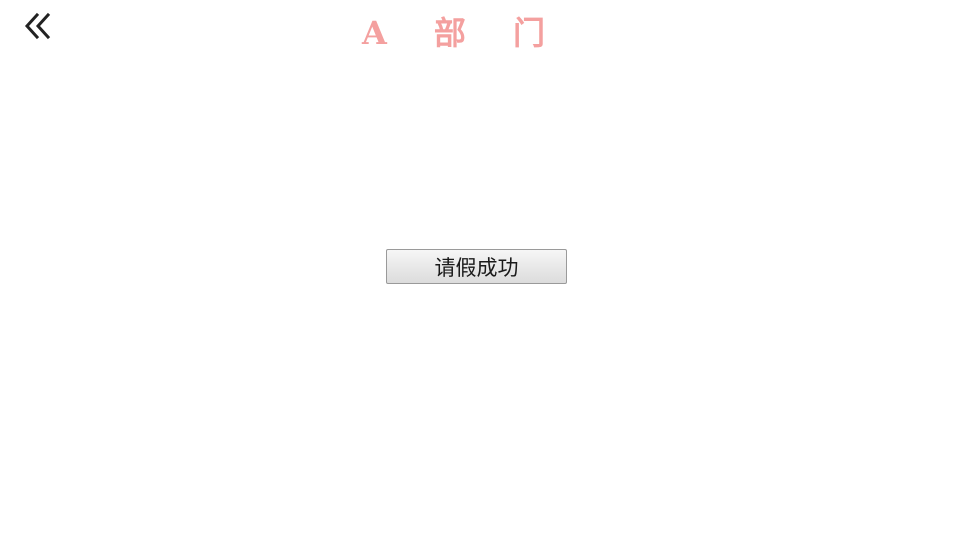 The height and width of the screenshot is (533, 953). Describe the element at coordinates (462, 33) in the screenshot. I see `page-title: A 部 门` at that location.